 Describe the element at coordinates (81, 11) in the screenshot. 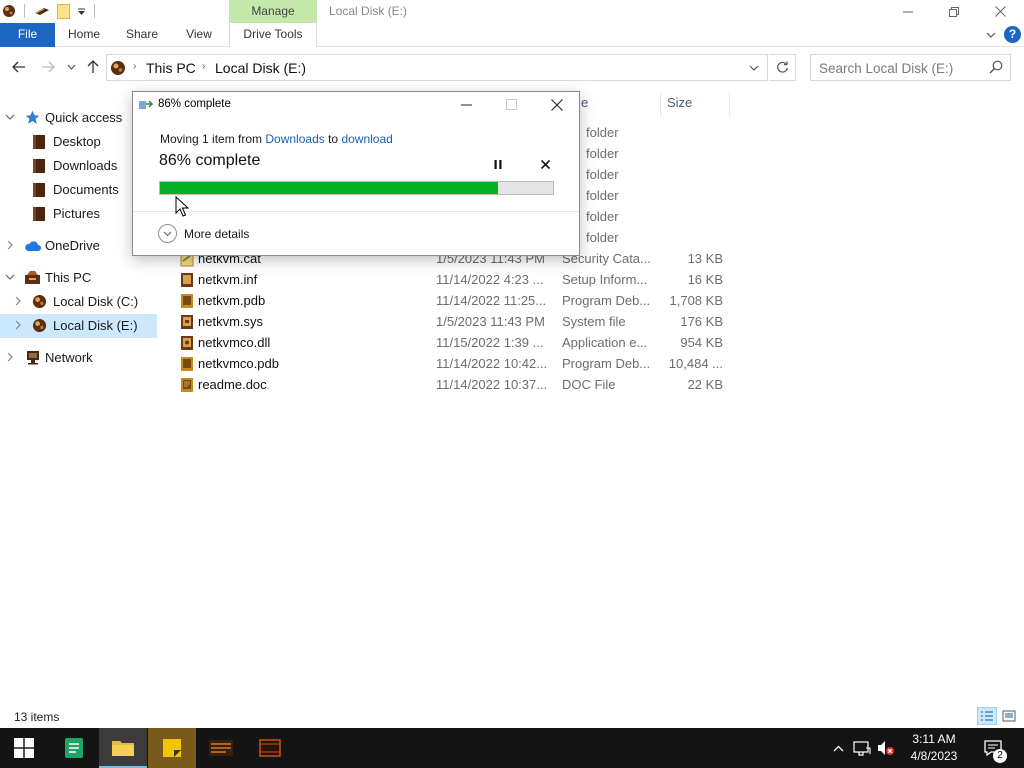

I see `customize-toolbar-dropdown-icon` at that location.